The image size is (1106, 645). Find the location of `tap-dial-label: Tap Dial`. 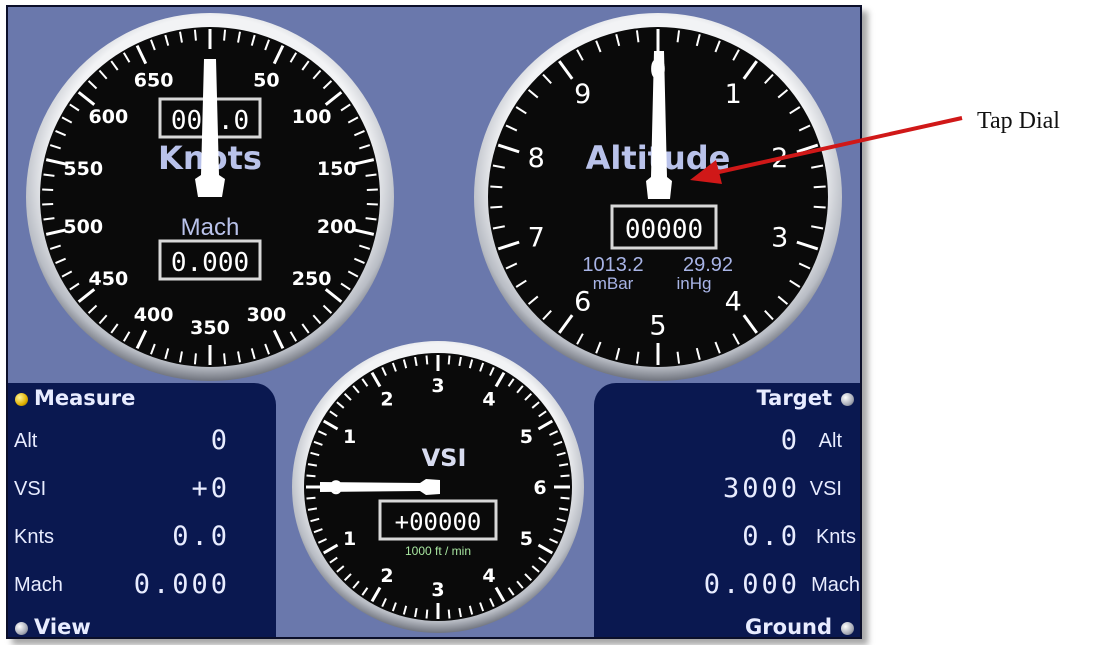

tap-dial-label: Tap Dial is located at coordinates (1018, 121).